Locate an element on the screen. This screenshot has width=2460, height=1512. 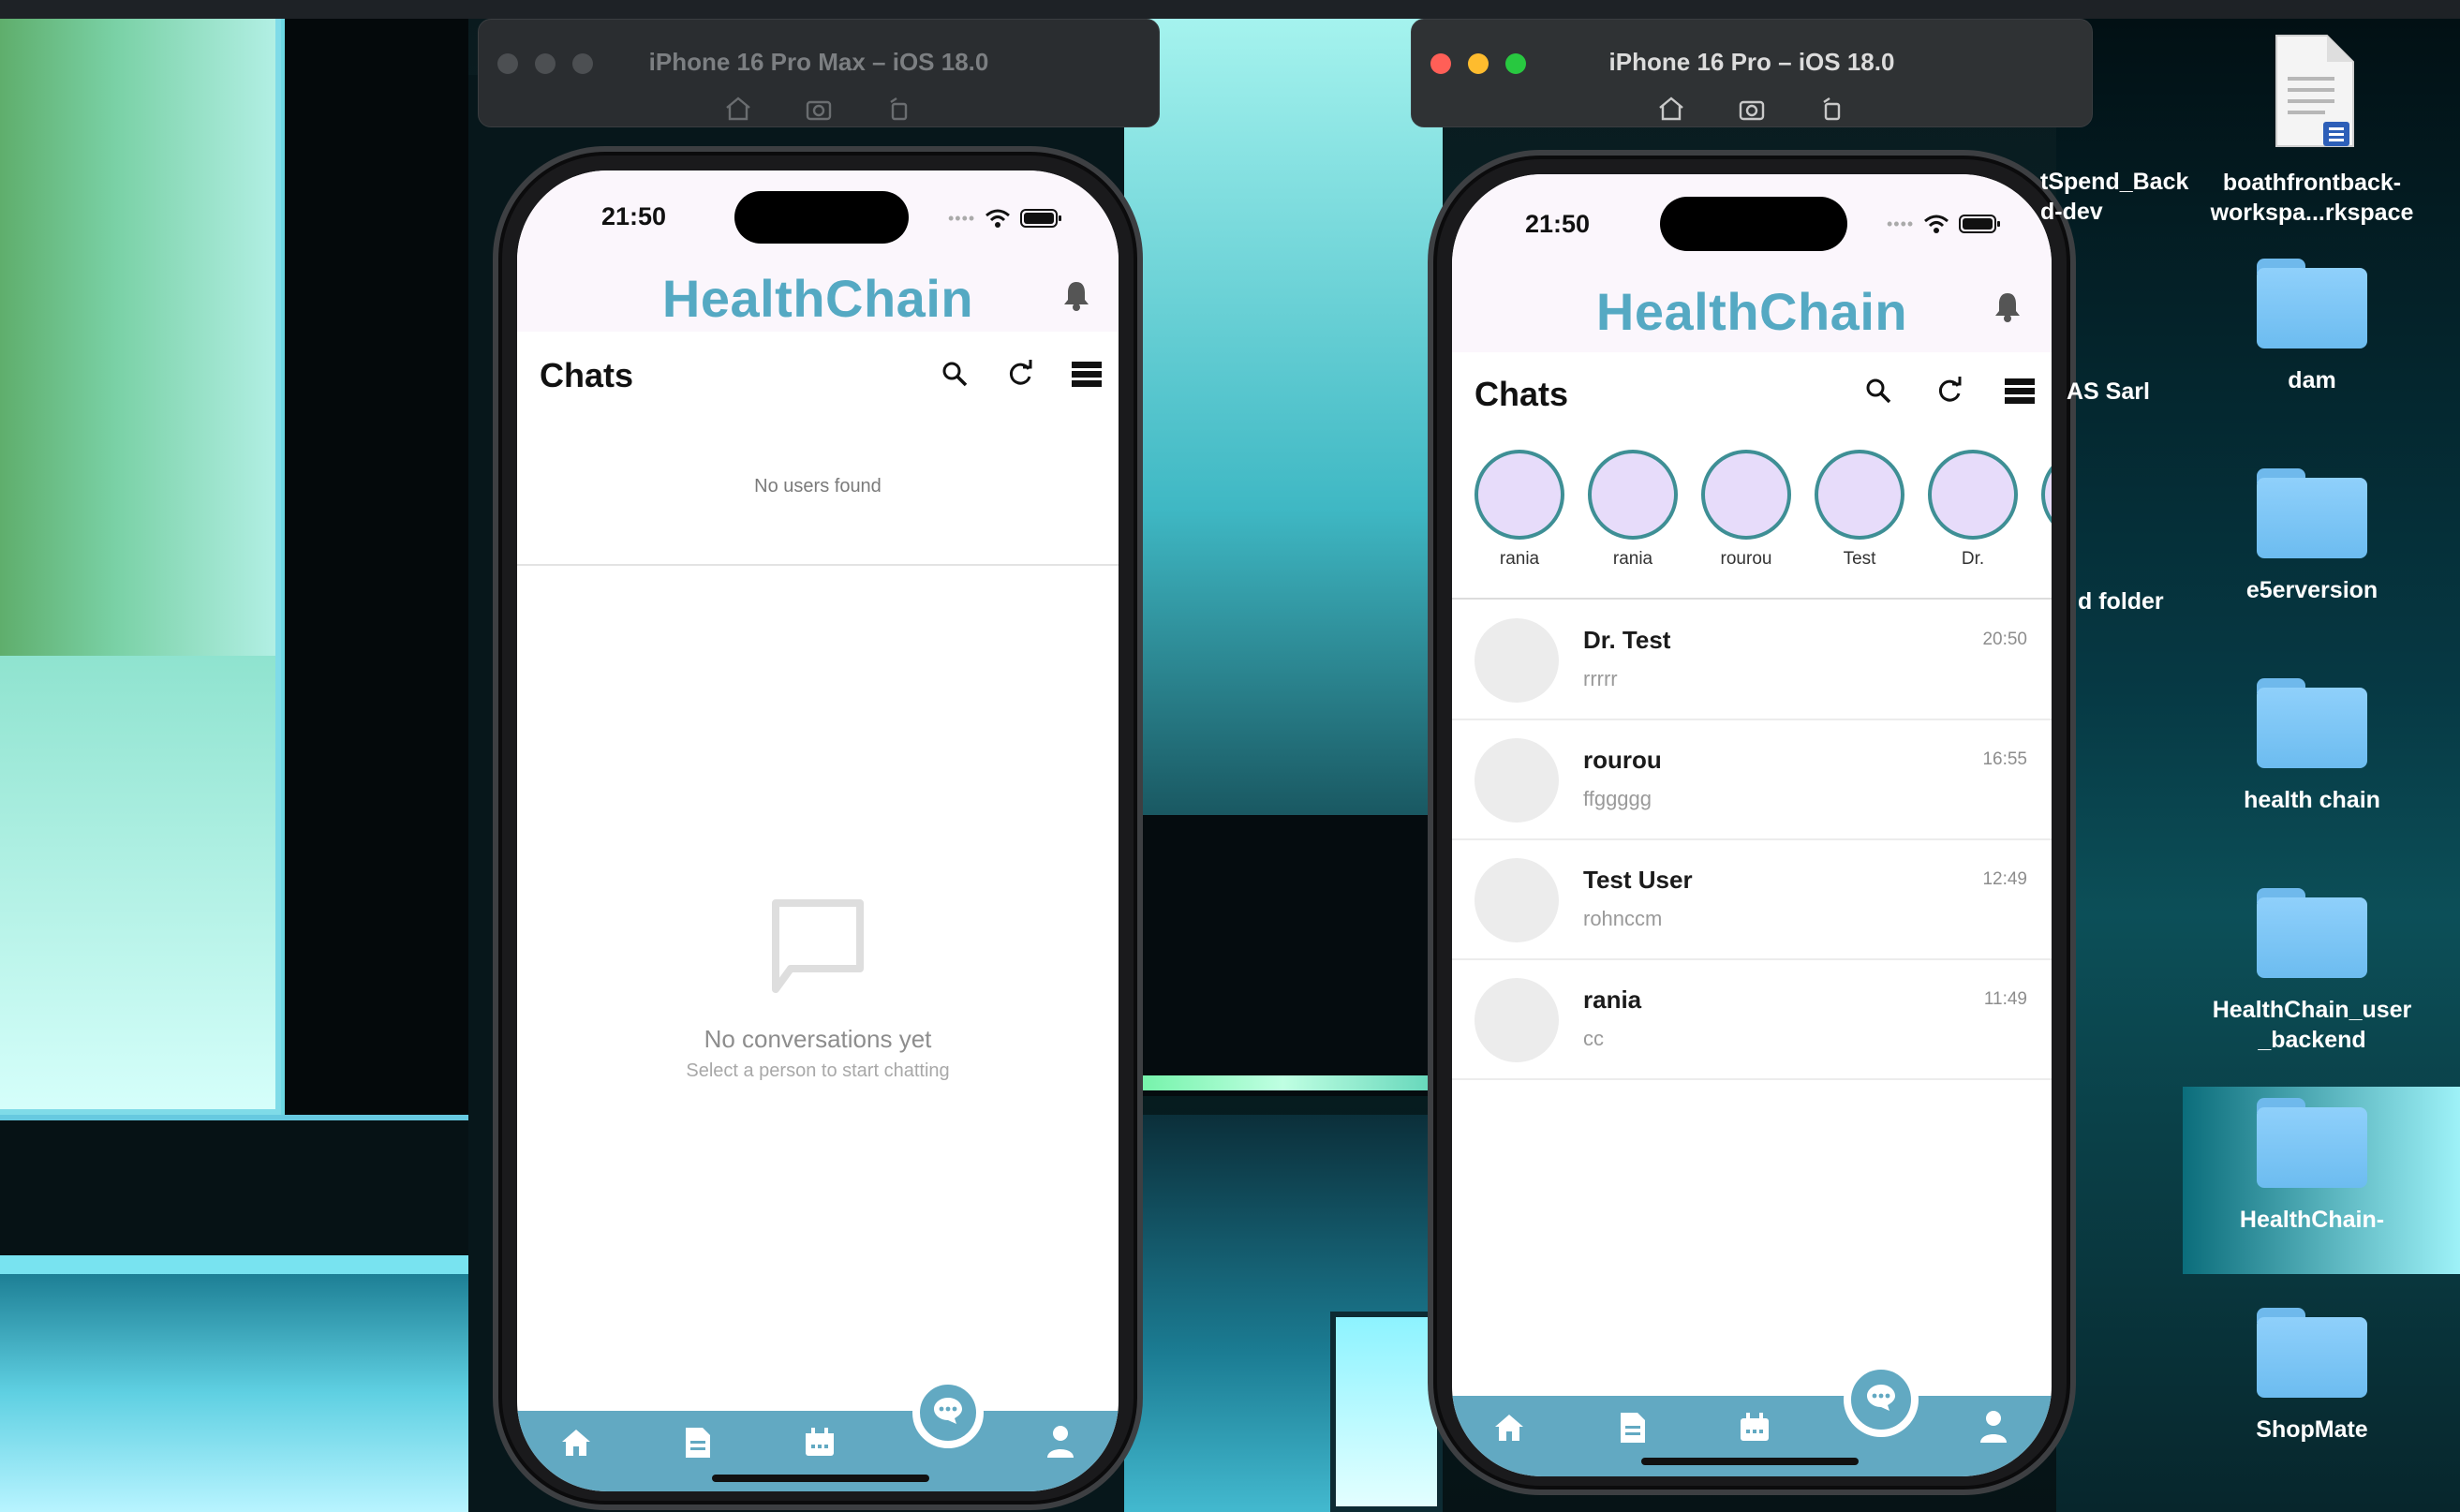
no-users-text: No users found is located at coordinates (818, 486).